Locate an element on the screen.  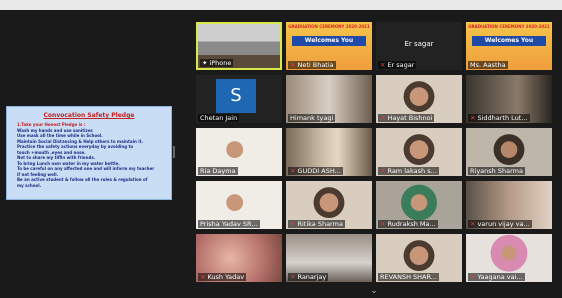
participant-name: Ms. Aastha is located at coordinates (488, 65).